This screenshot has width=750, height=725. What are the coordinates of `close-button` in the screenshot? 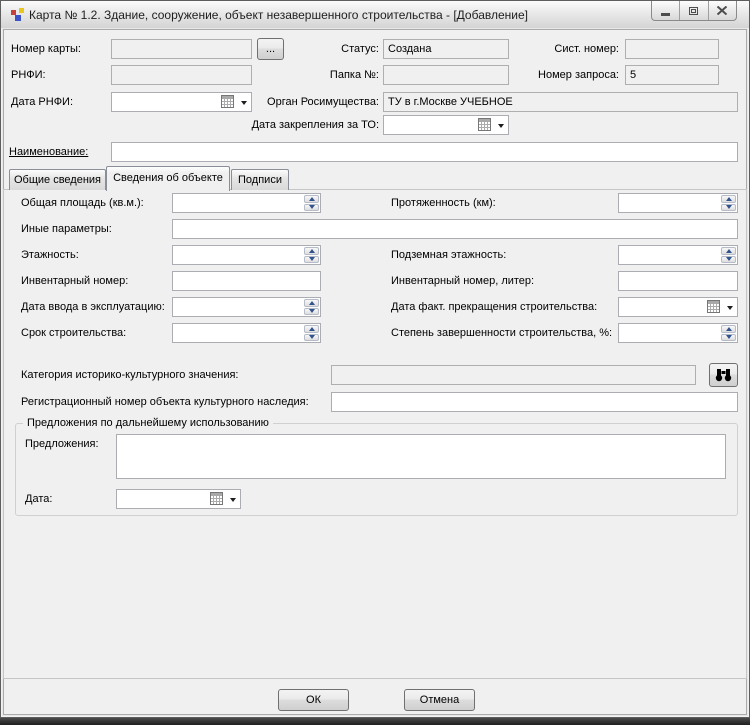 It's located at (722, 10).